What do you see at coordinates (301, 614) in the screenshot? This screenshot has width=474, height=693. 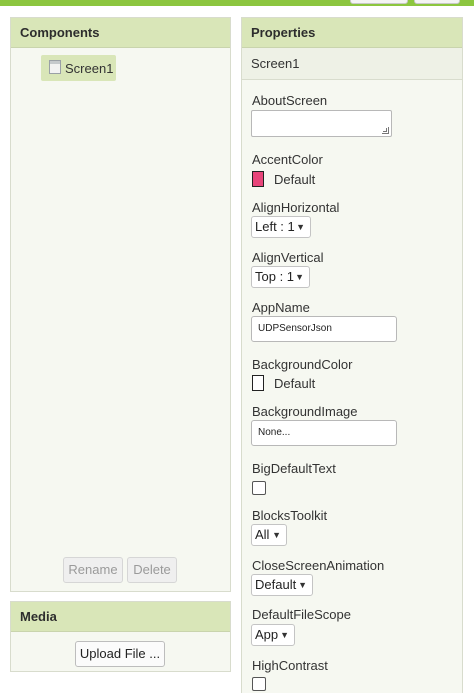 I see `default-file-scope-label: DefaultFileScope` at bounding box center [301, 614].